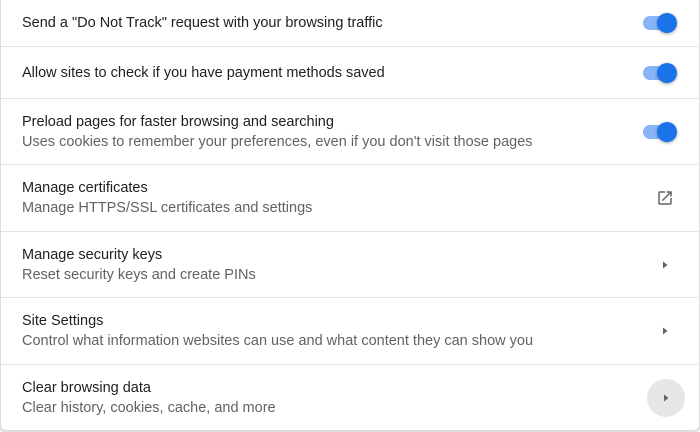  I want to click on manage-security-keys-description: Reset security keys and create PINs, so click(139, 274).